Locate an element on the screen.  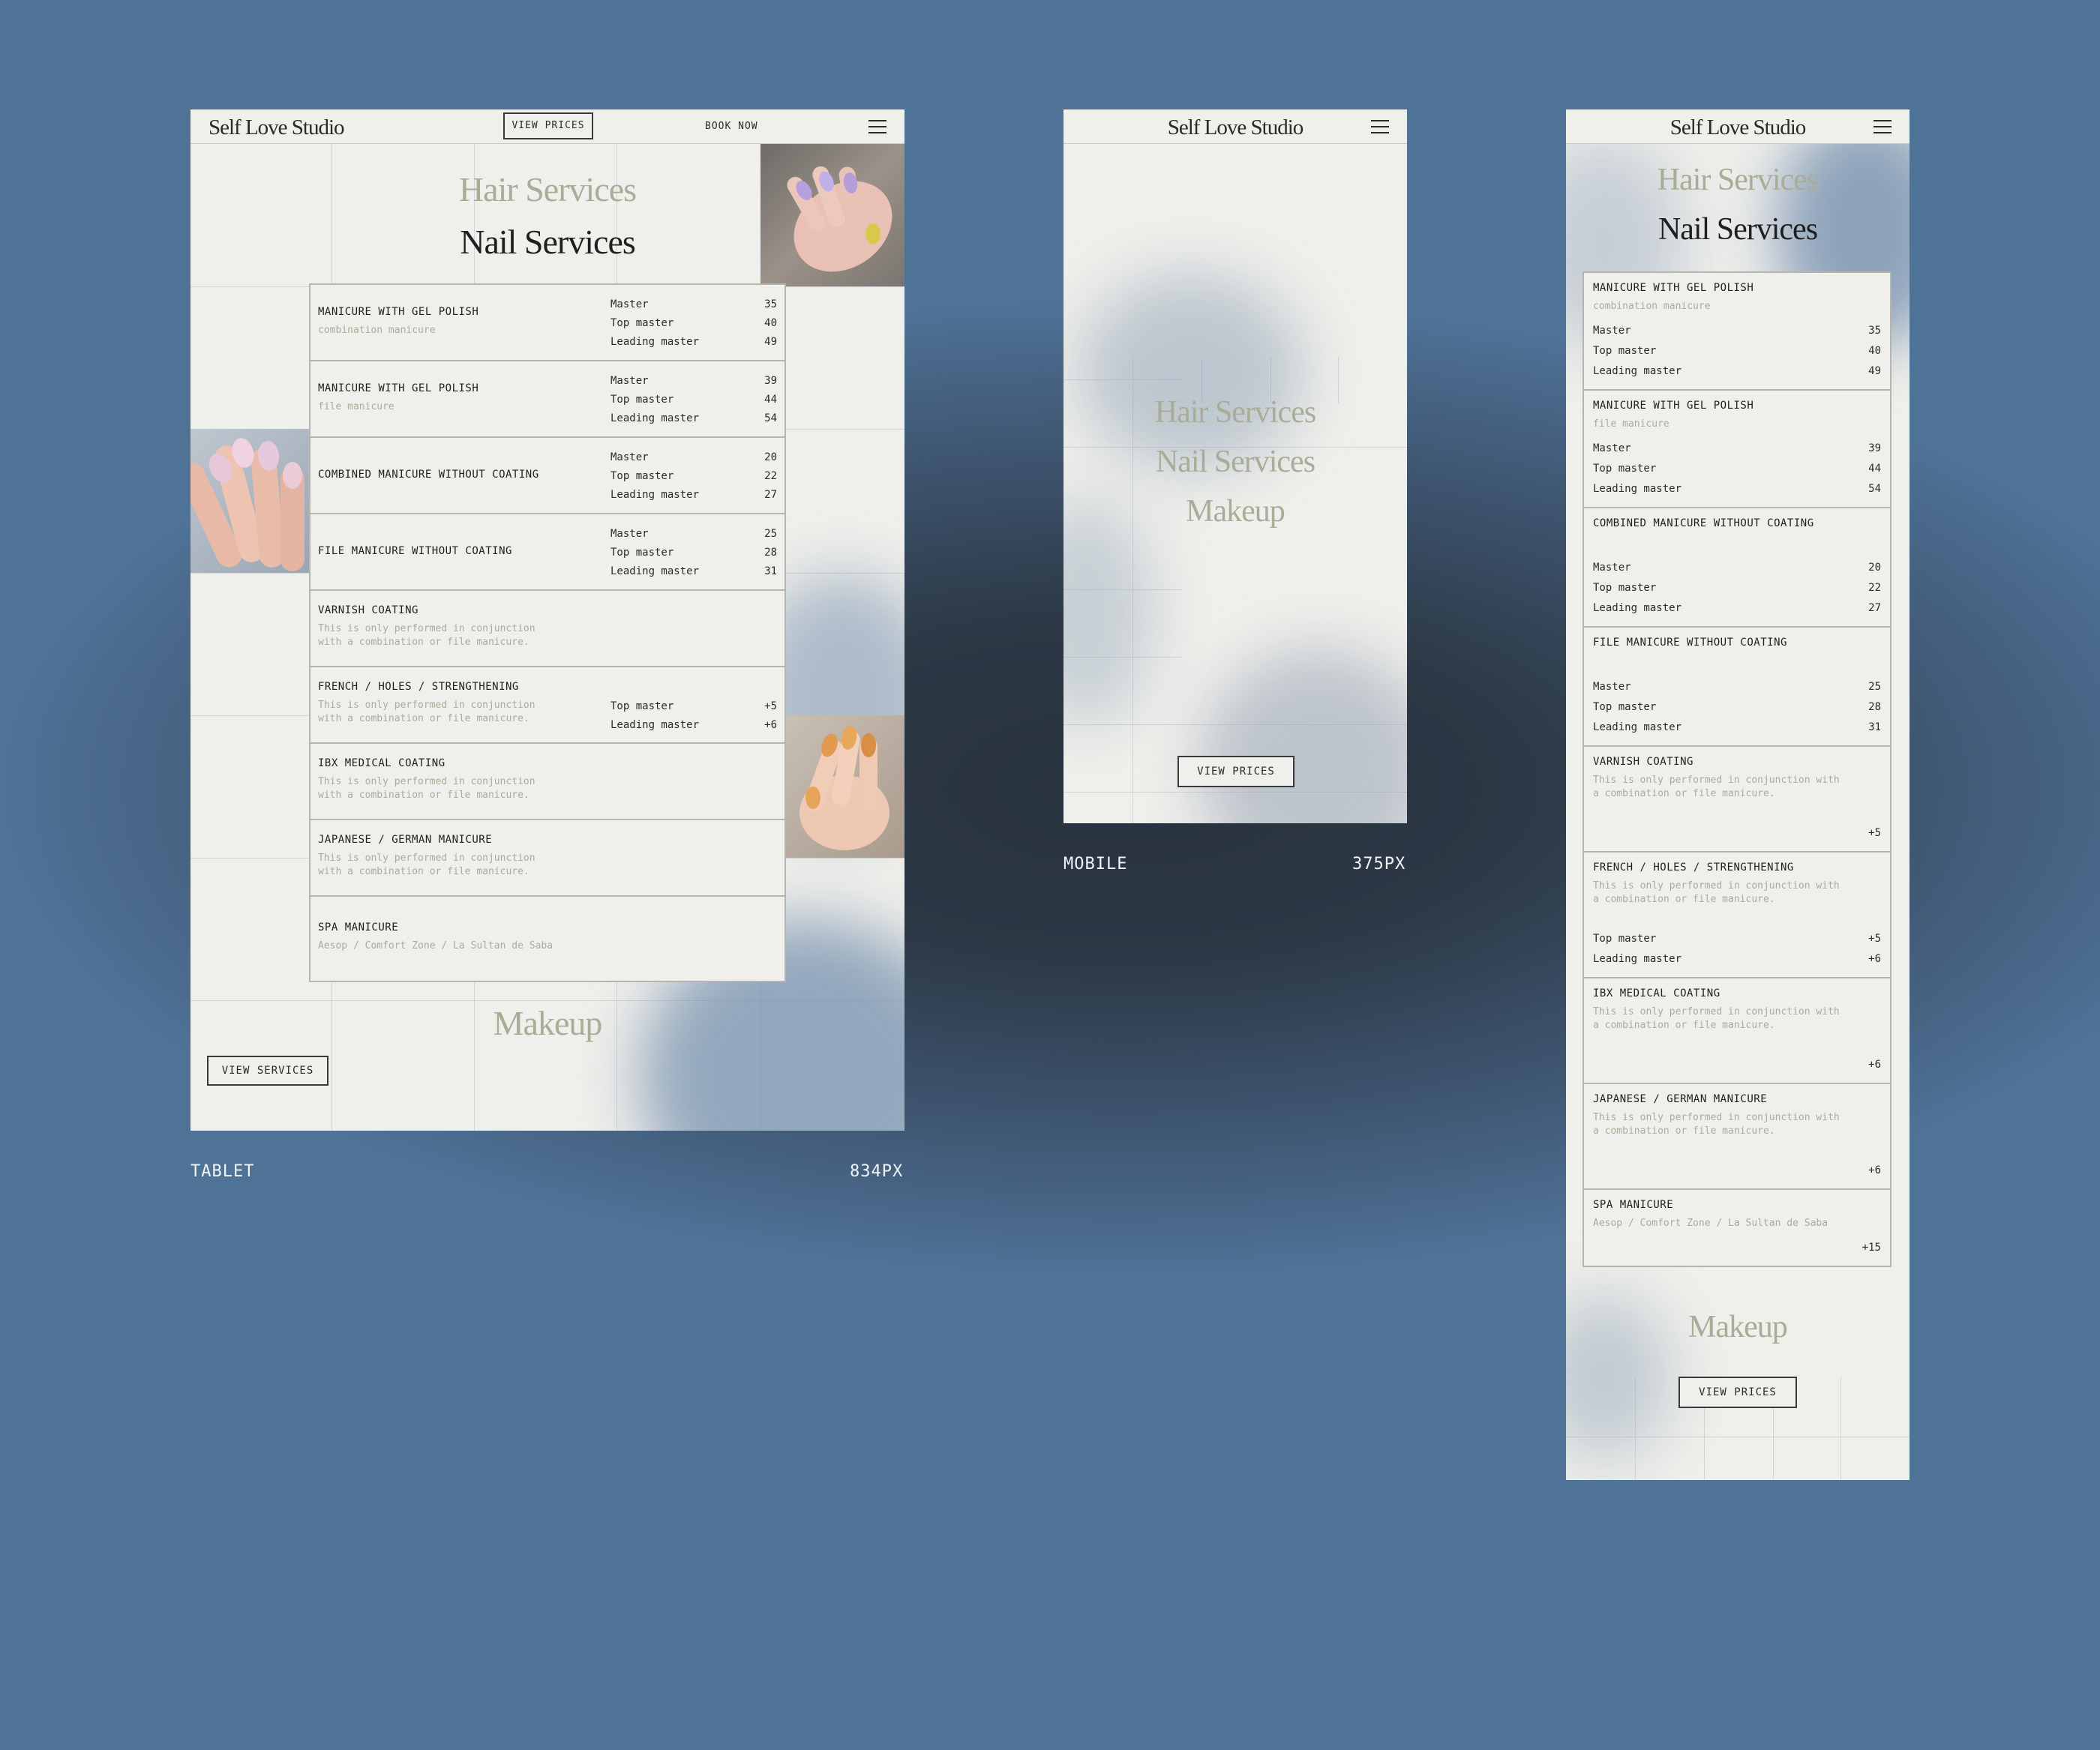
price-table: Master 20 Top master 22 Leading master 27 is located at coordinates (1737, 588).